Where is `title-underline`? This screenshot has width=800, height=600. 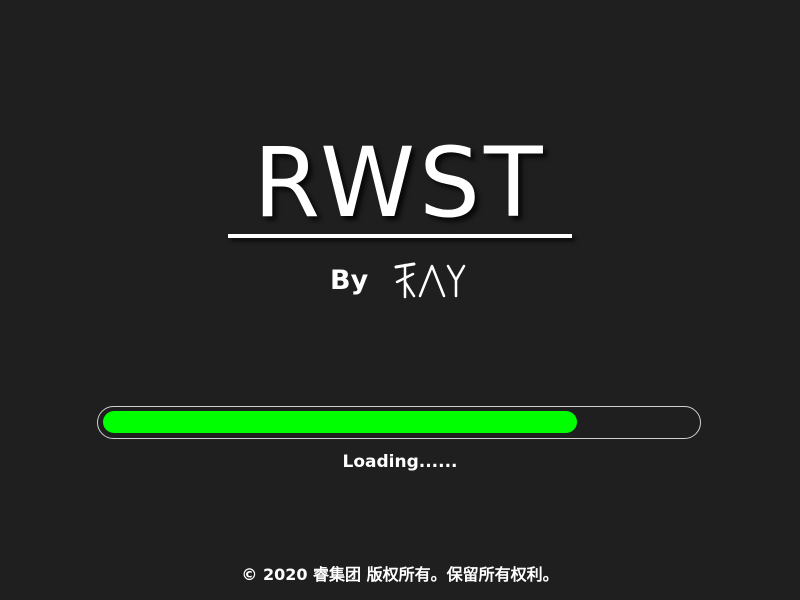
title-underline is located at coordinates (400, 236).